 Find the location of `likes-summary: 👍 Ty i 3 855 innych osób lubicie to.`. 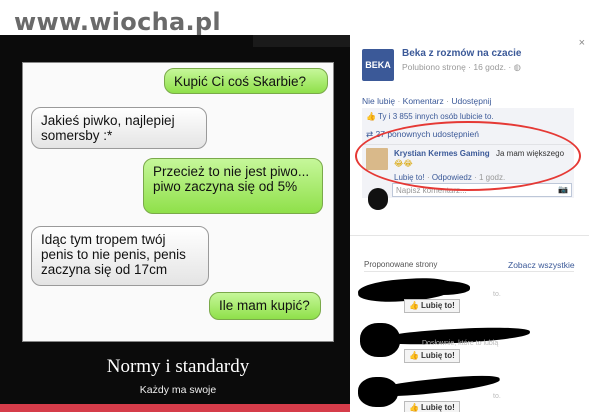

likes-summary: 👍 Ty i 3 855 innych osób lubicie to. is located at coordinates (430, 116).